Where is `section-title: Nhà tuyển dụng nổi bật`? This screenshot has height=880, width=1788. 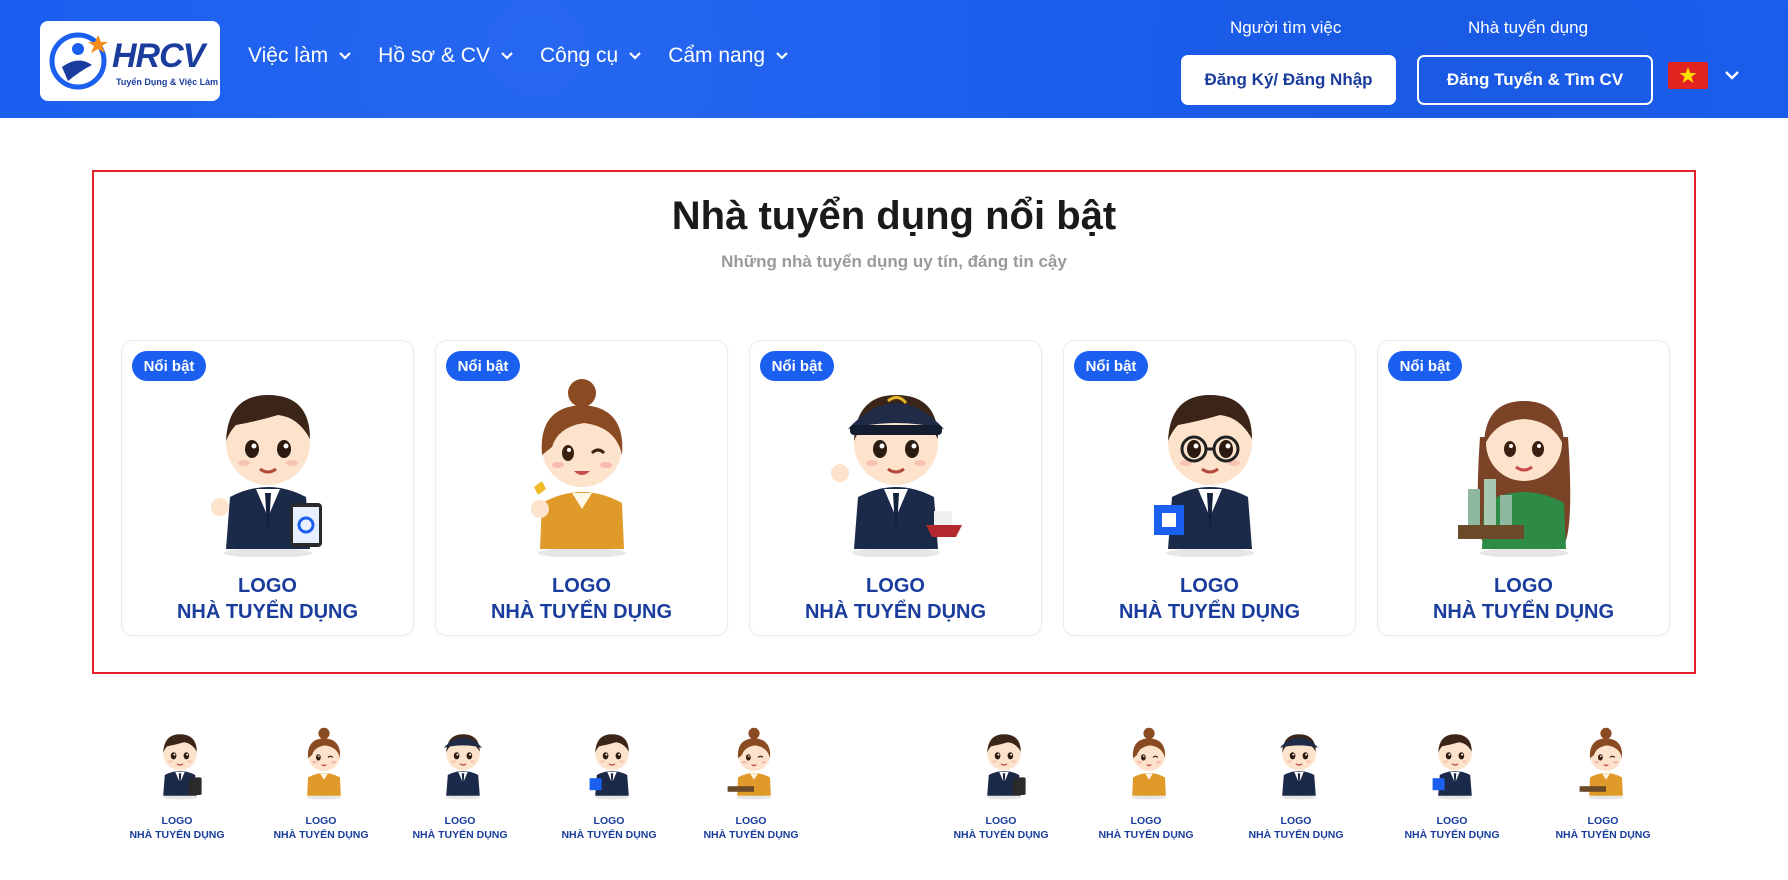
section-title: Nhà tuyển dụng nổi bật is located at coordinates (894, 216).